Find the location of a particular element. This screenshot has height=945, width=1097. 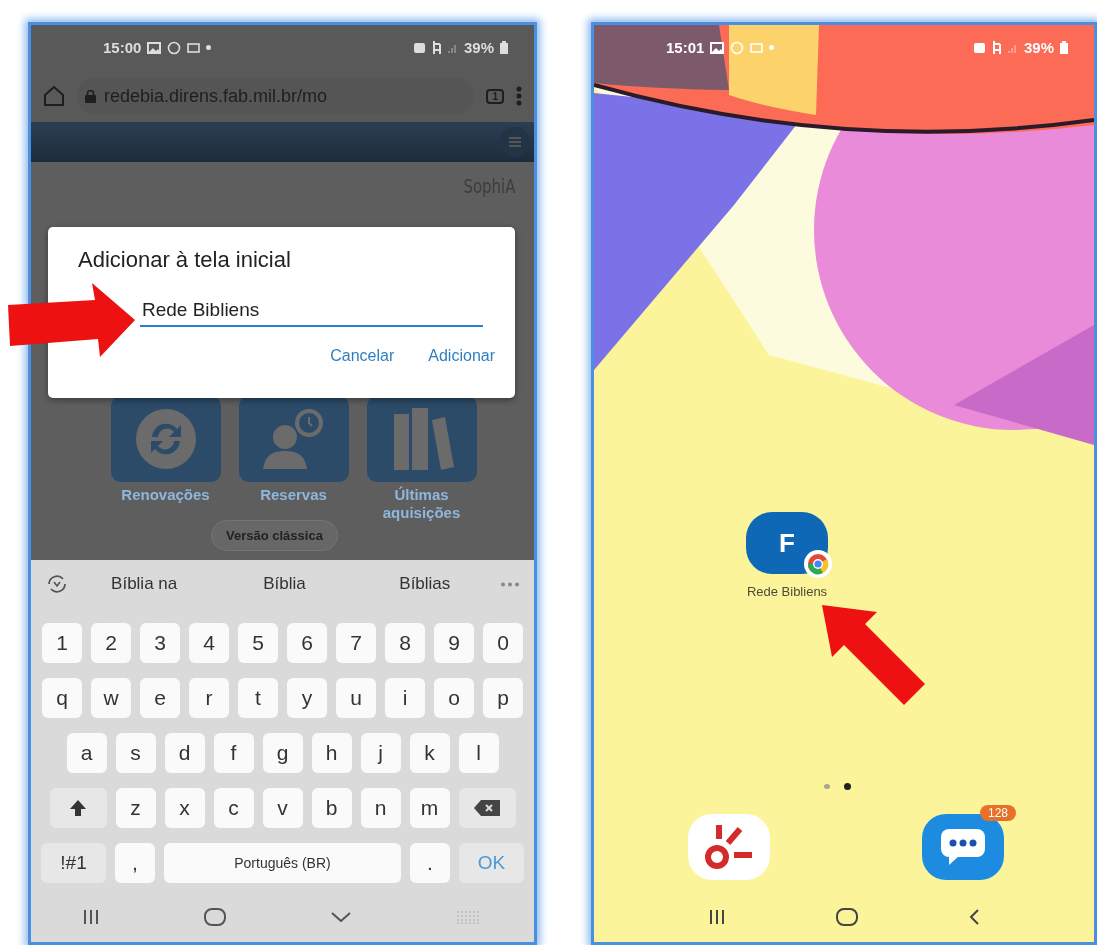

more-icon is located at coordinates (519, 96).